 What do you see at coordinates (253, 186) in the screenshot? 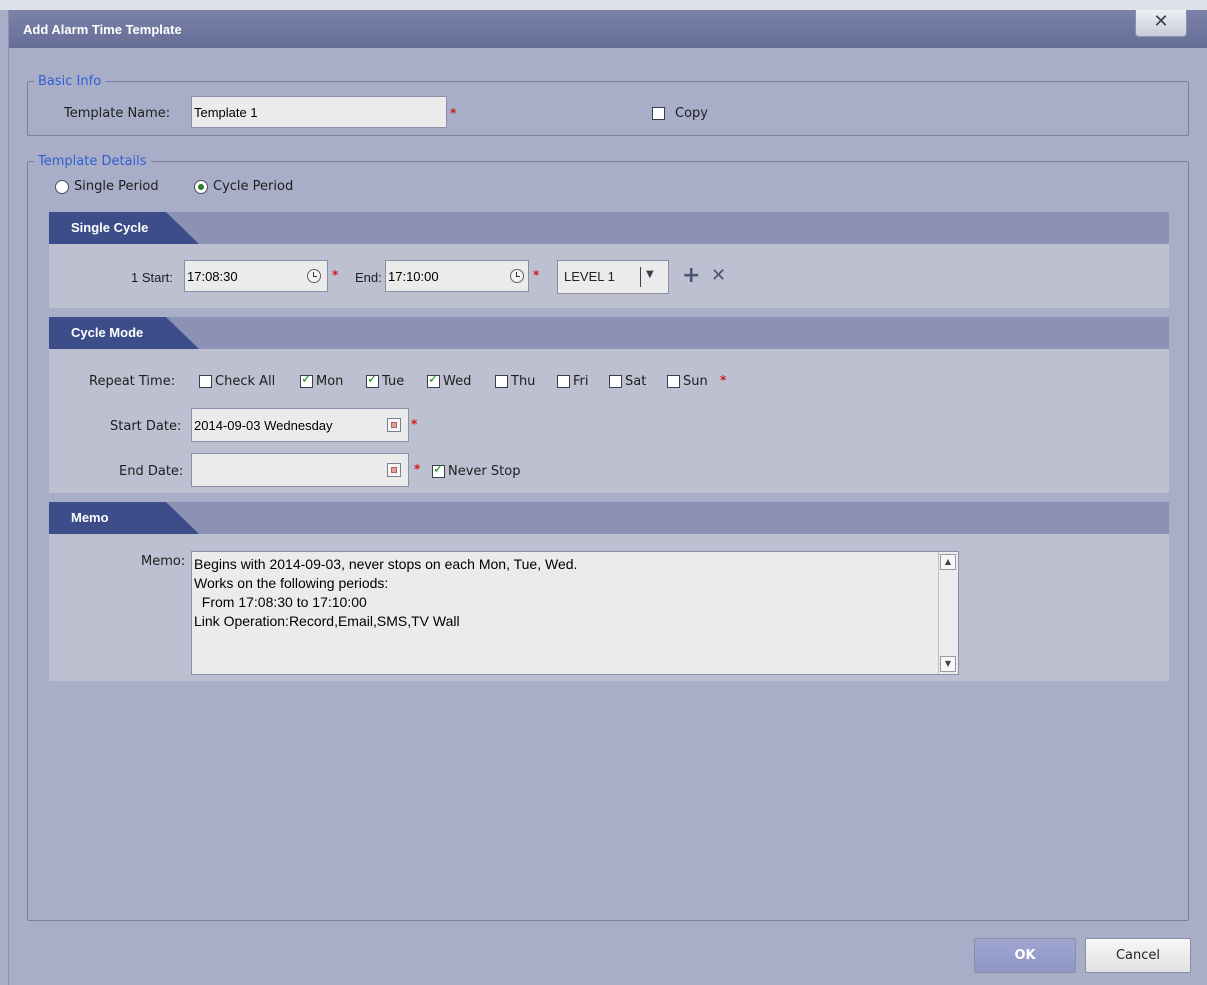
I see `cycle-period-label: Cycle Period` at bounding box center [253, 186].